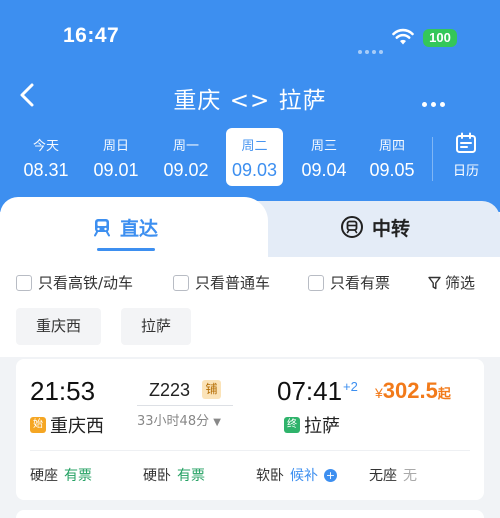  Describe the element at coordinates (250, 35) in the screenshot. I see `status-bar: 16:47 100` at that location.